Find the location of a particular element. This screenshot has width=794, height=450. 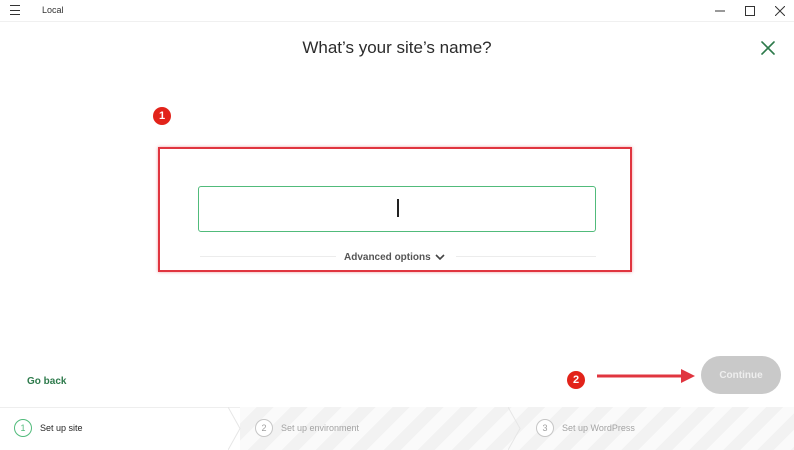

maximize-icon is located at coordinates (750, 11).